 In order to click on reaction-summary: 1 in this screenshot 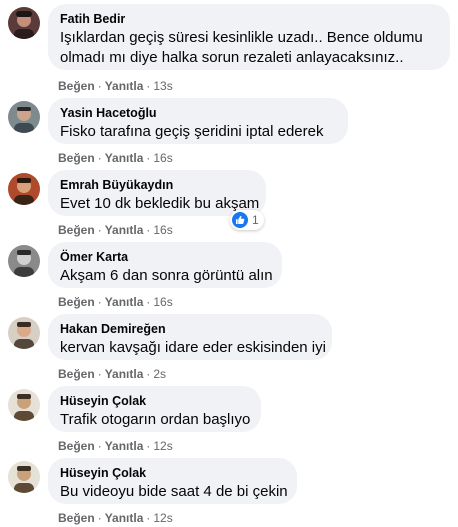, I will do `click(247, 220)`.